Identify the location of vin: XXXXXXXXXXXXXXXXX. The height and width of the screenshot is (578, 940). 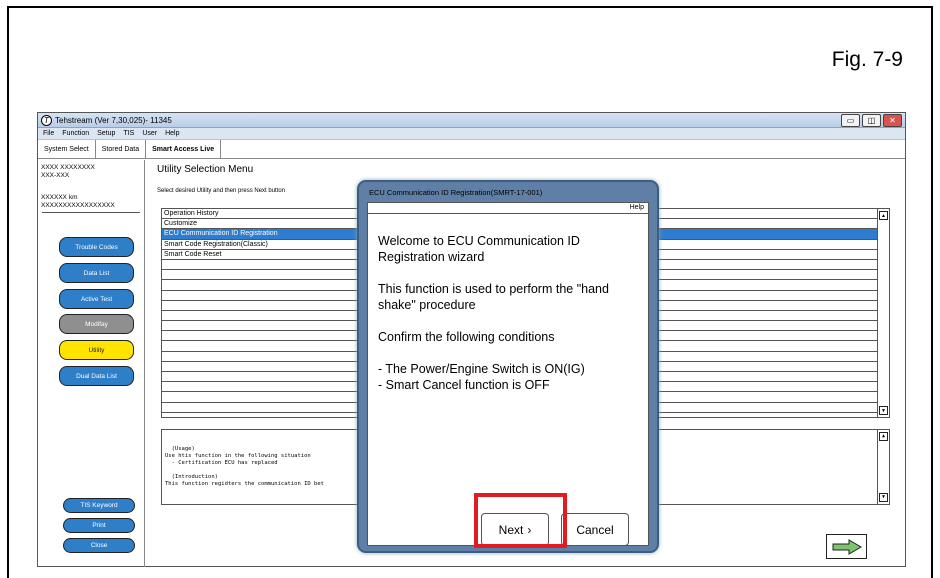
(78, 205).